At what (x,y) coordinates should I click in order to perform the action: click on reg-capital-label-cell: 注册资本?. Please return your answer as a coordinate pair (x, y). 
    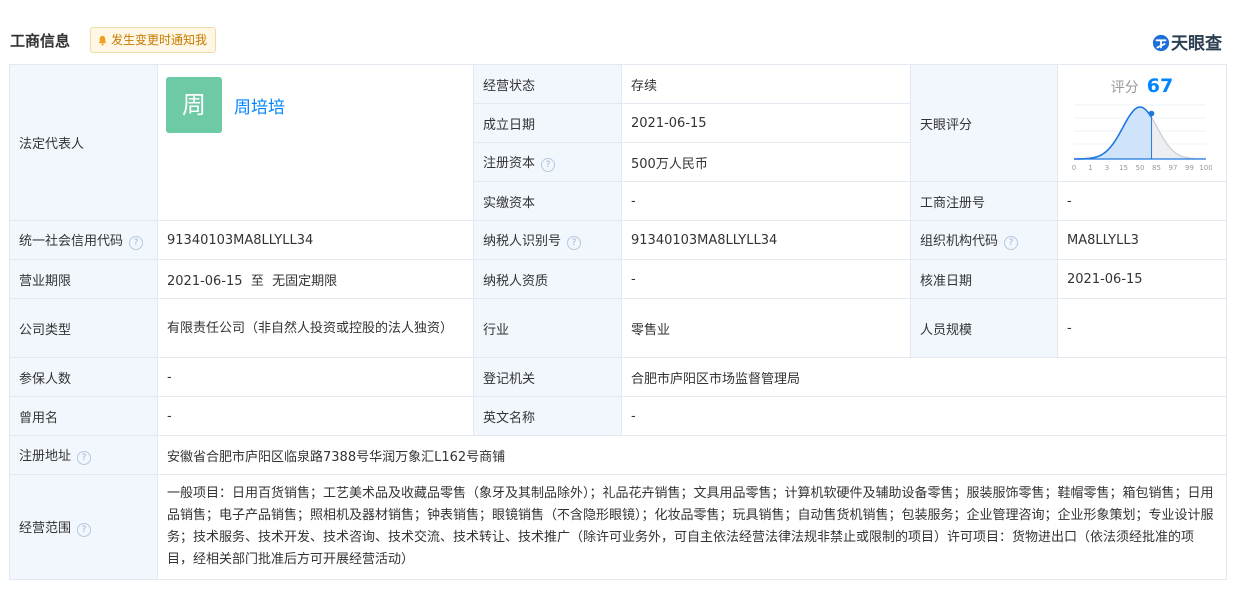
    Looking at the image, I should click on (547, 162).